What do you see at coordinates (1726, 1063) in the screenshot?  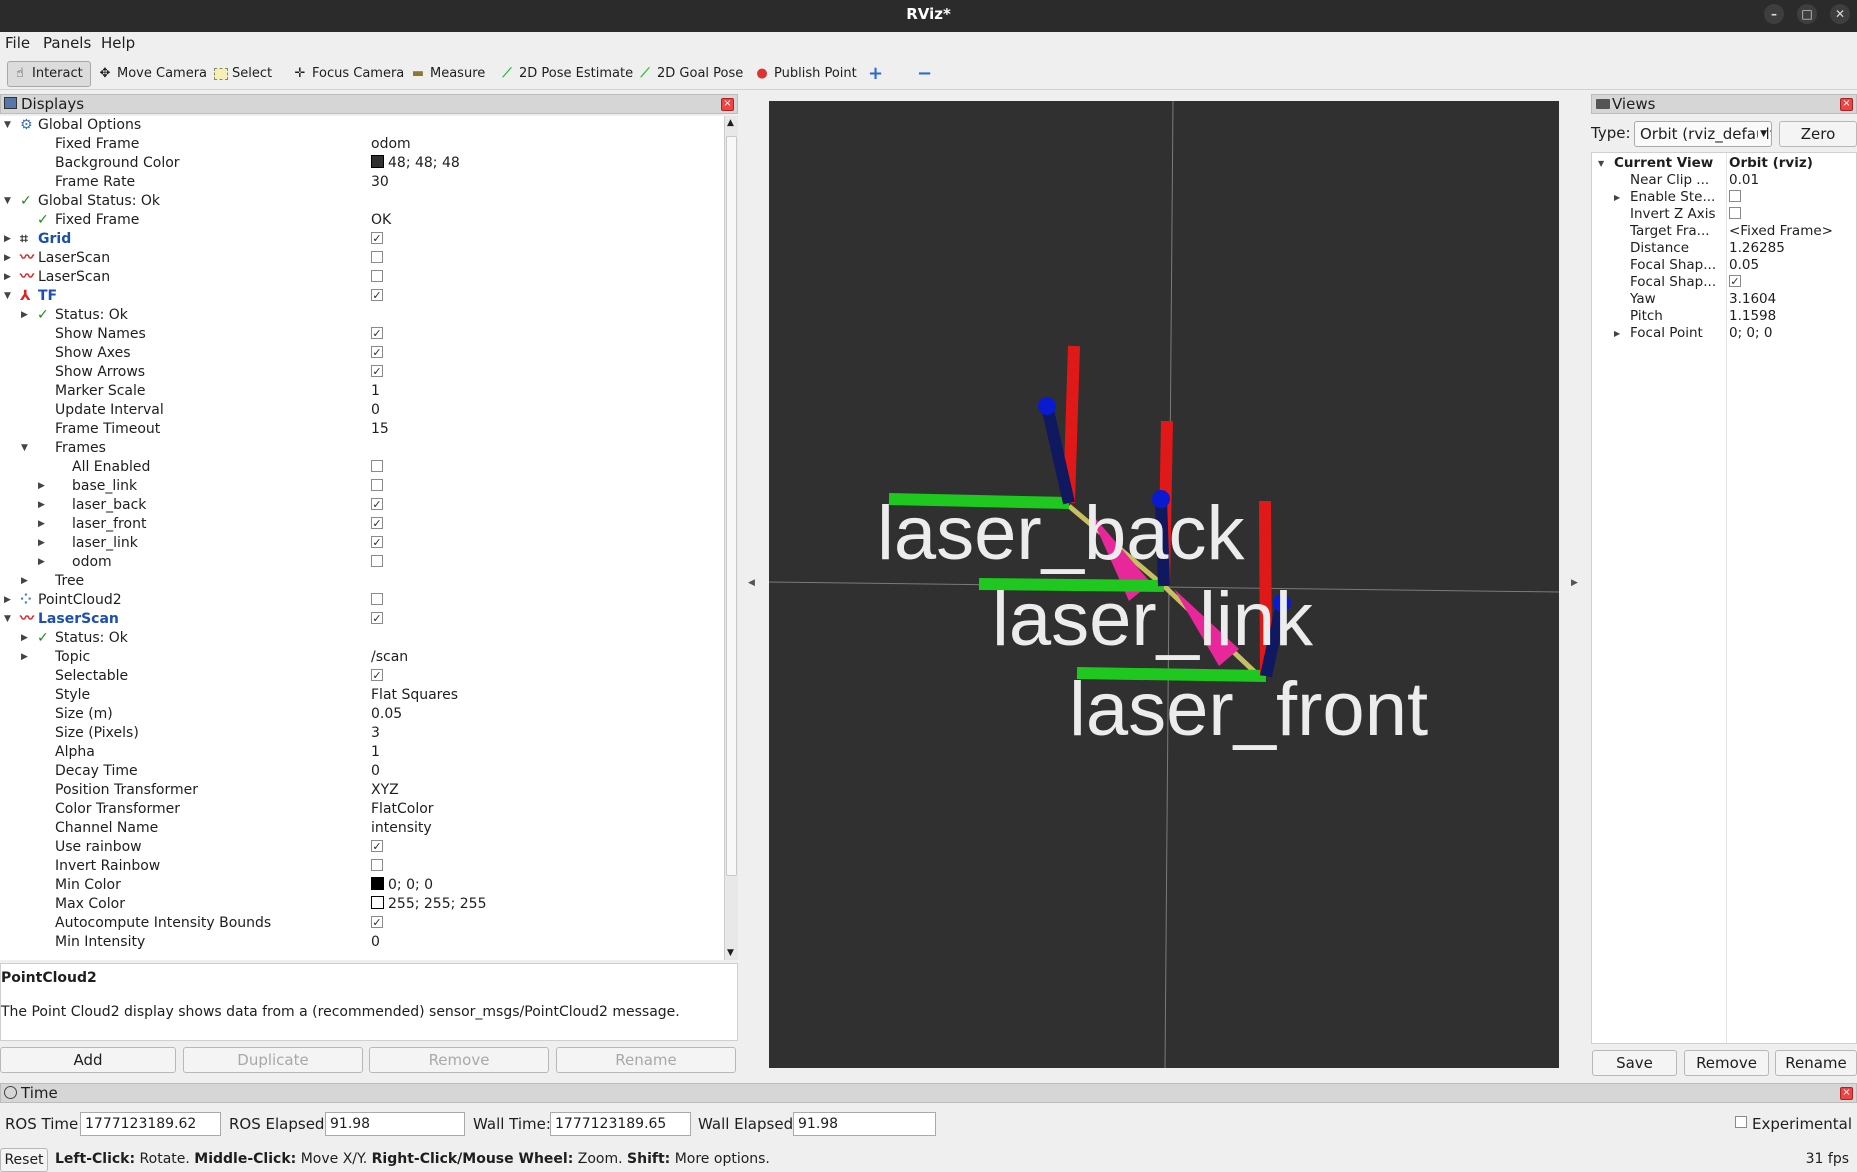 I see `remove-view-button: Remove` at bounding box center [1726, 1063].